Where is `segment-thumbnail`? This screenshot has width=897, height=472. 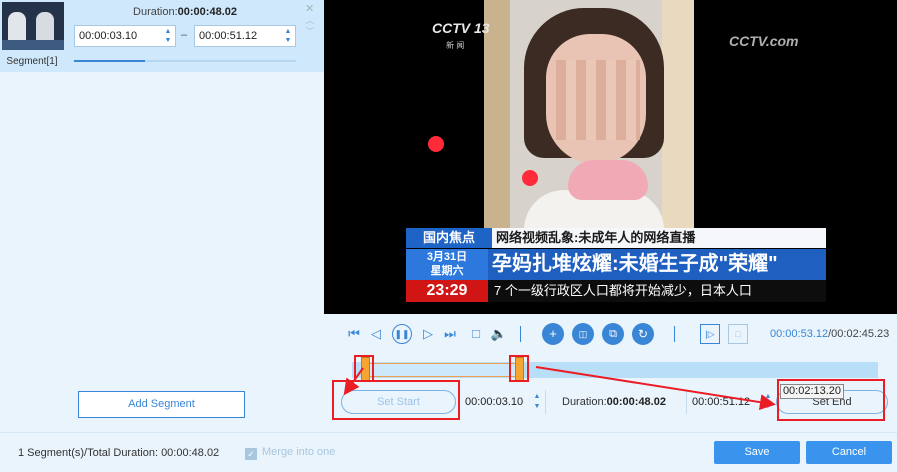
segment-thumbnail is located at coordinates (33, 26).